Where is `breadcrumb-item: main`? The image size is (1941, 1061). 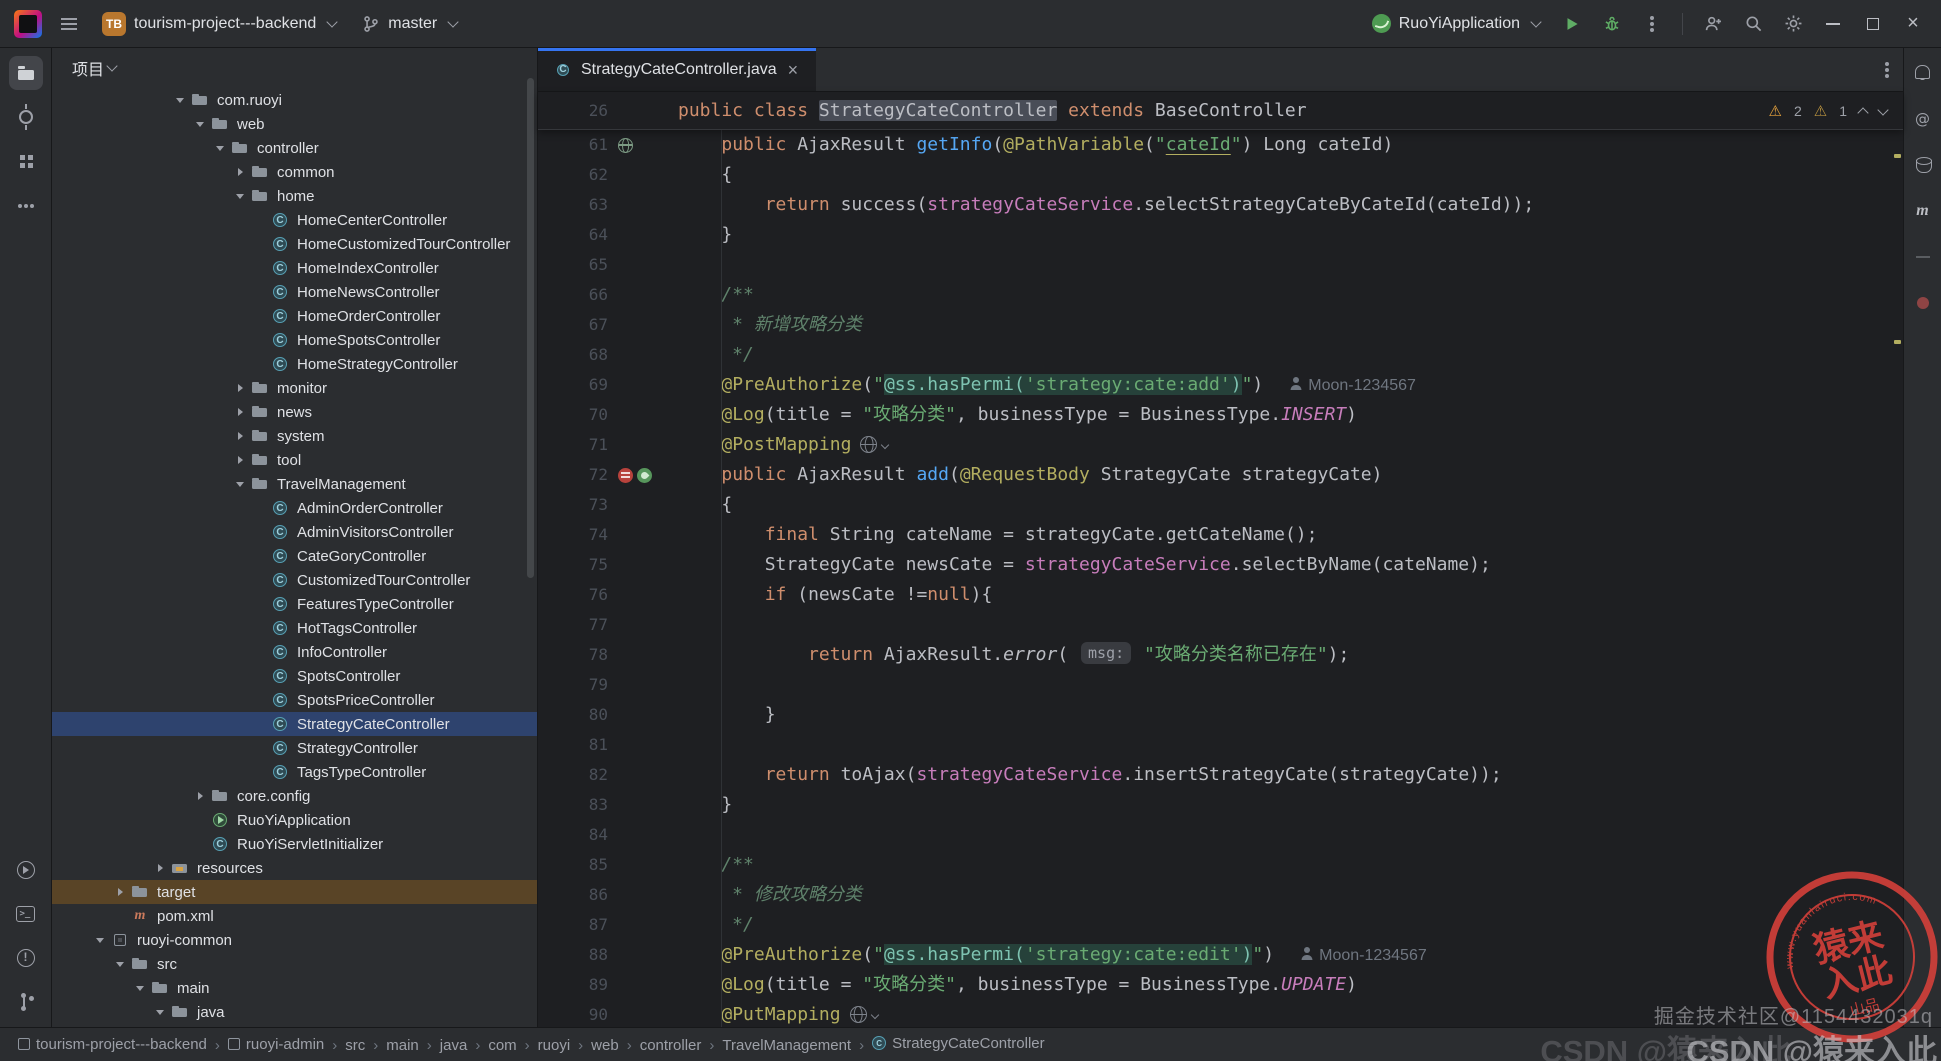 breadcrumb-item: main is located at coordinates (402, 1045).